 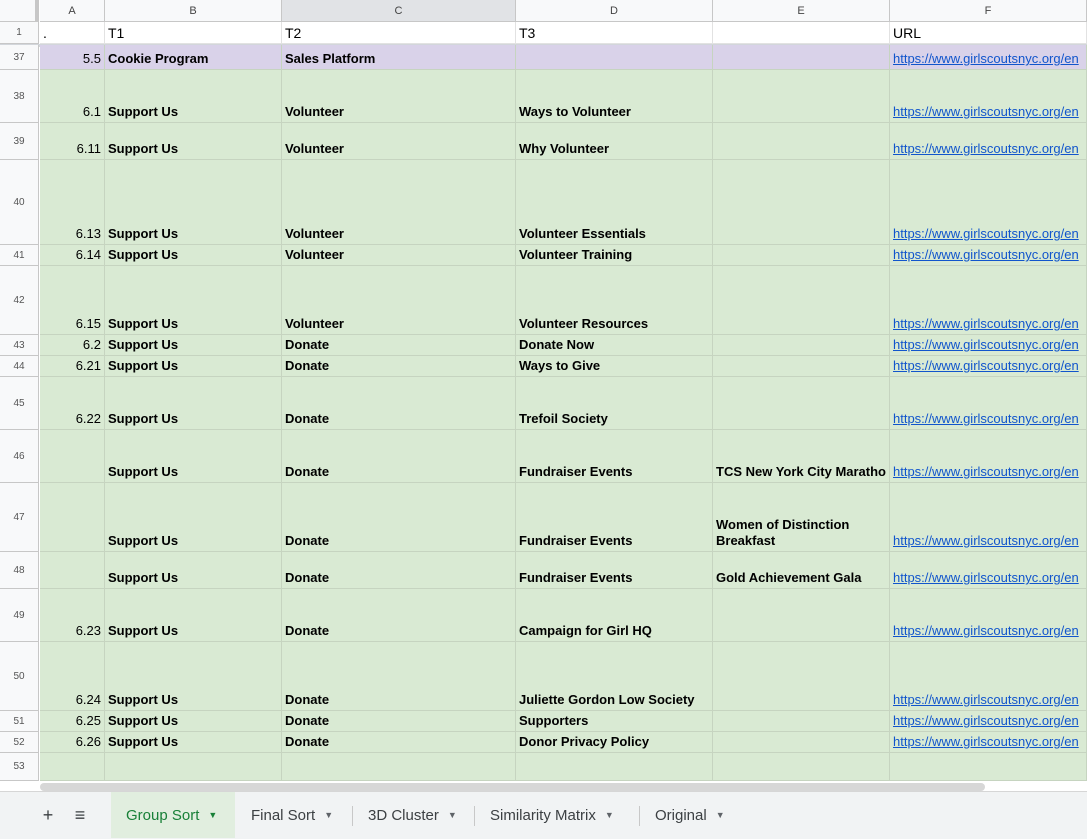 I want to click on row-header: 49, so click(x=19, y=615).